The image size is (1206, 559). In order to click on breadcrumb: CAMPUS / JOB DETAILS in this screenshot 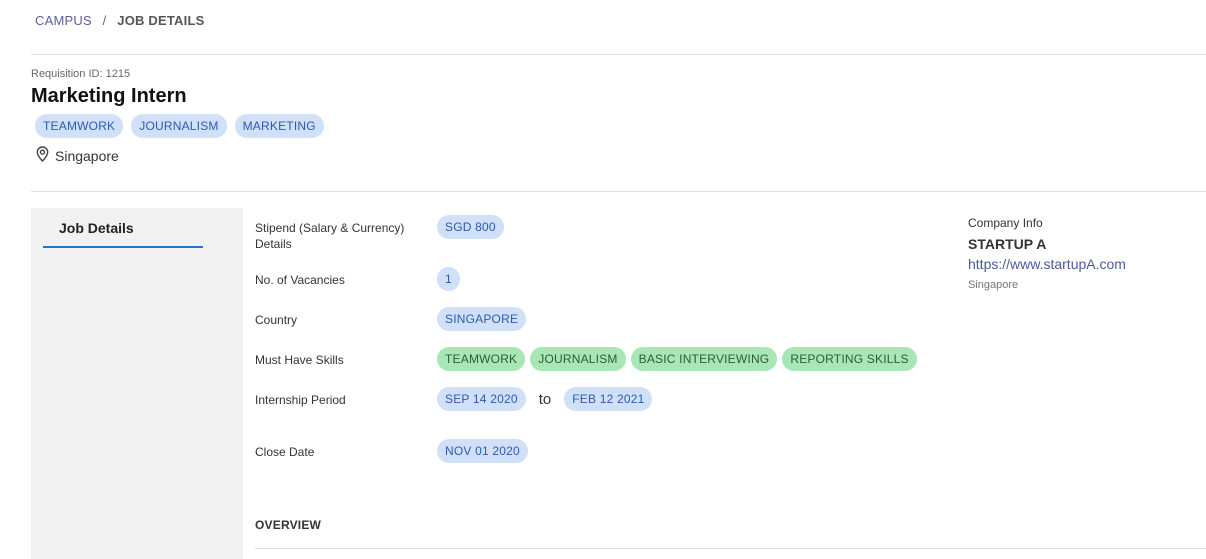, I will do `click(119, 20)`.